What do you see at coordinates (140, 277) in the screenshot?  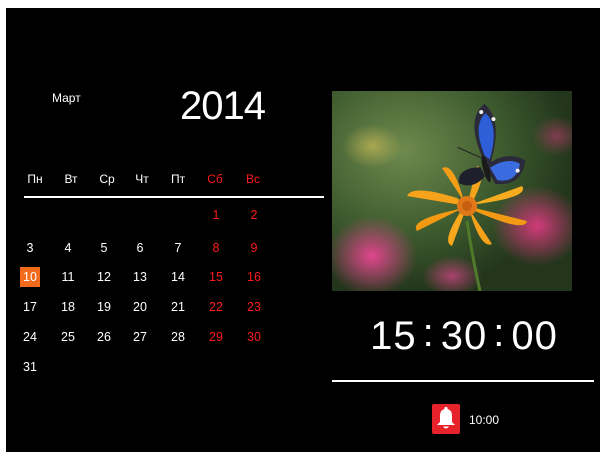 I see `calendar-day: 13` at bounding box center [140, 277].